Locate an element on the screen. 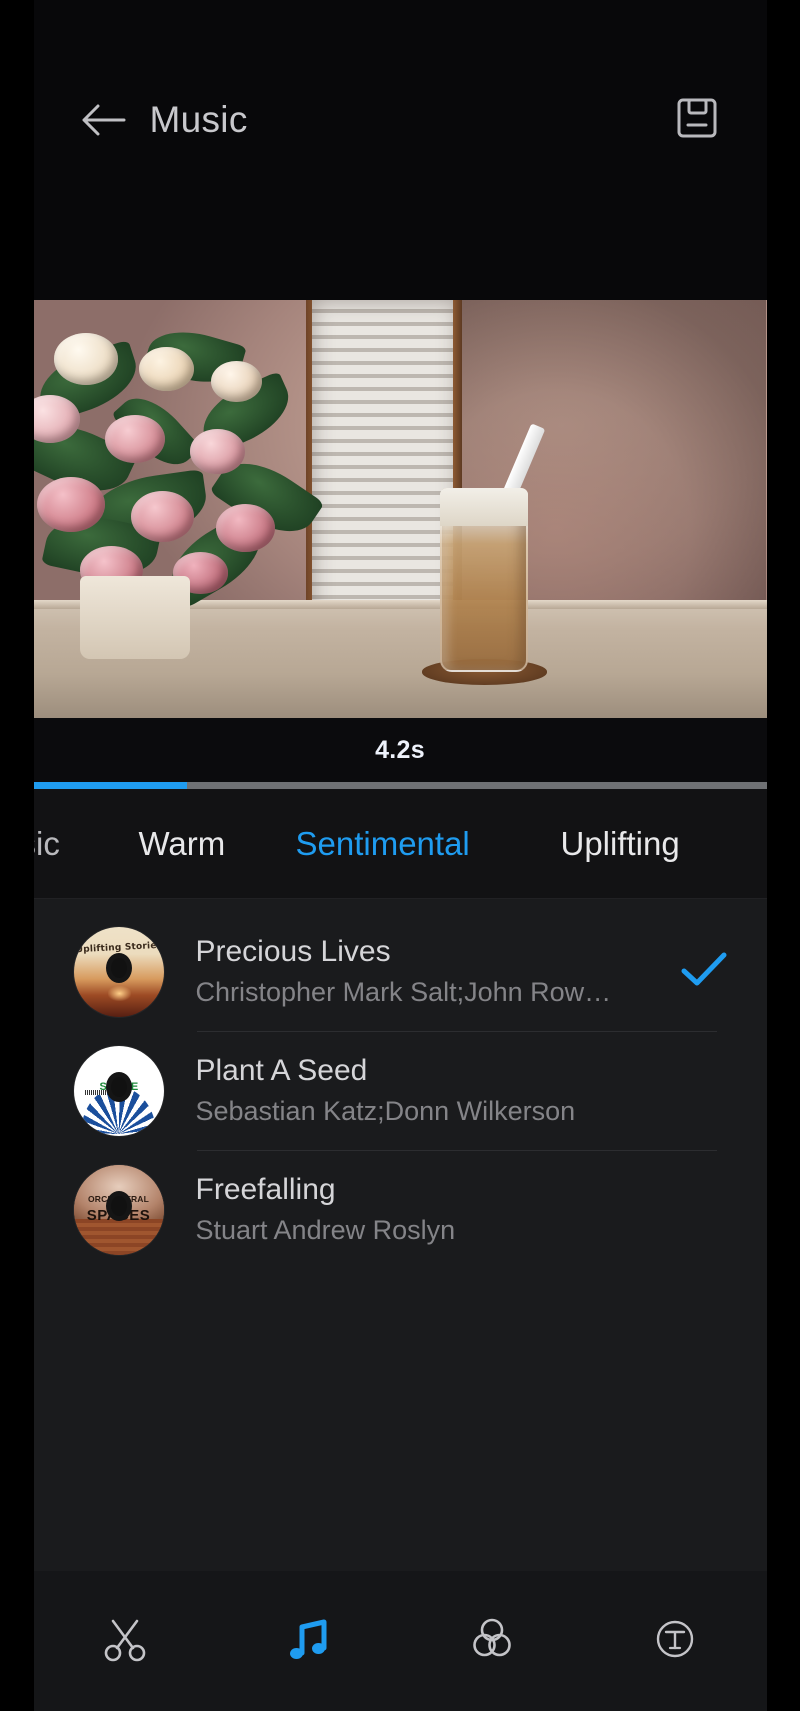 Image resolution: width=800 pixels, height=1711 pixels. duration-strip: 4.2s is located at coordinates (400, 750).